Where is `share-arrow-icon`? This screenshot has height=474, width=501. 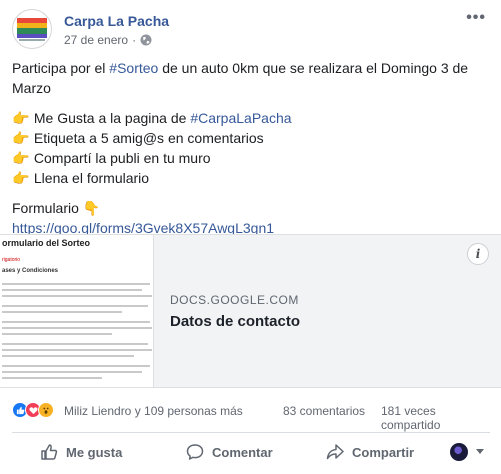 share-arrow-icon is located at coordinates (335, 452).